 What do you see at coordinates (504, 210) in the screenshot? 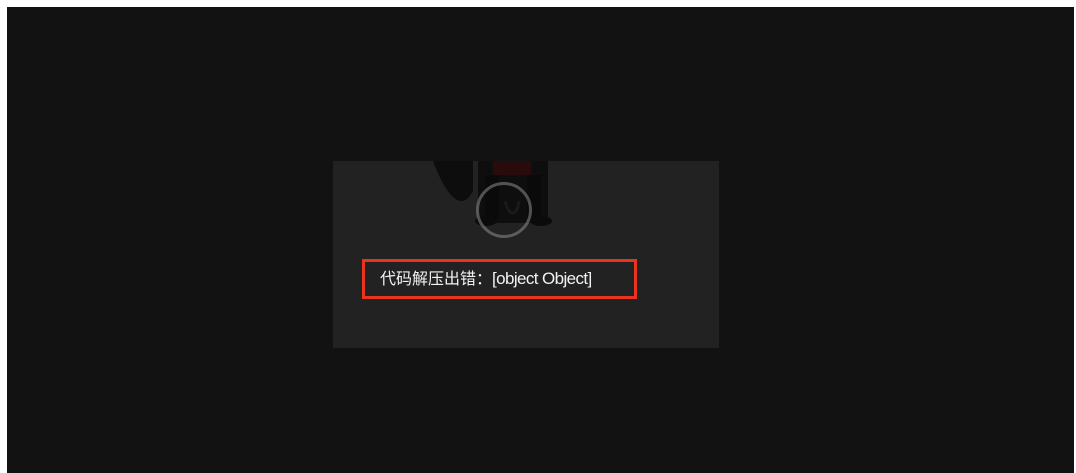
I see `loading-spinner-icon` at bounding box center [504, 210].